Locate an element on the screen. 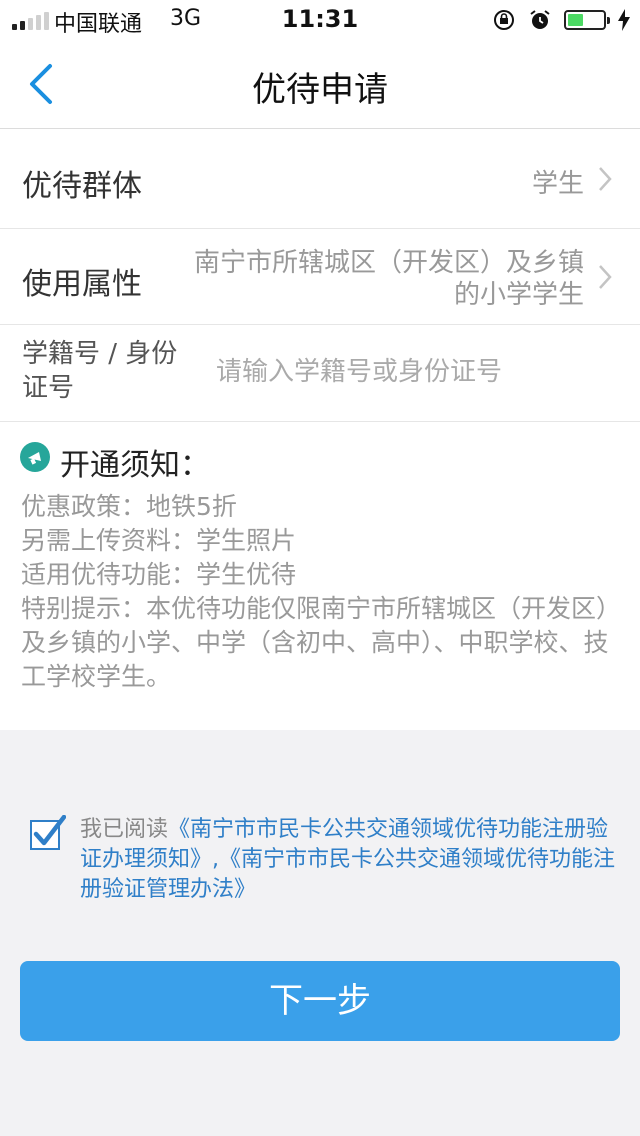 This screenshot has height=1136, width=640. charging-bolt-icon is located at coordinates (624, 20).